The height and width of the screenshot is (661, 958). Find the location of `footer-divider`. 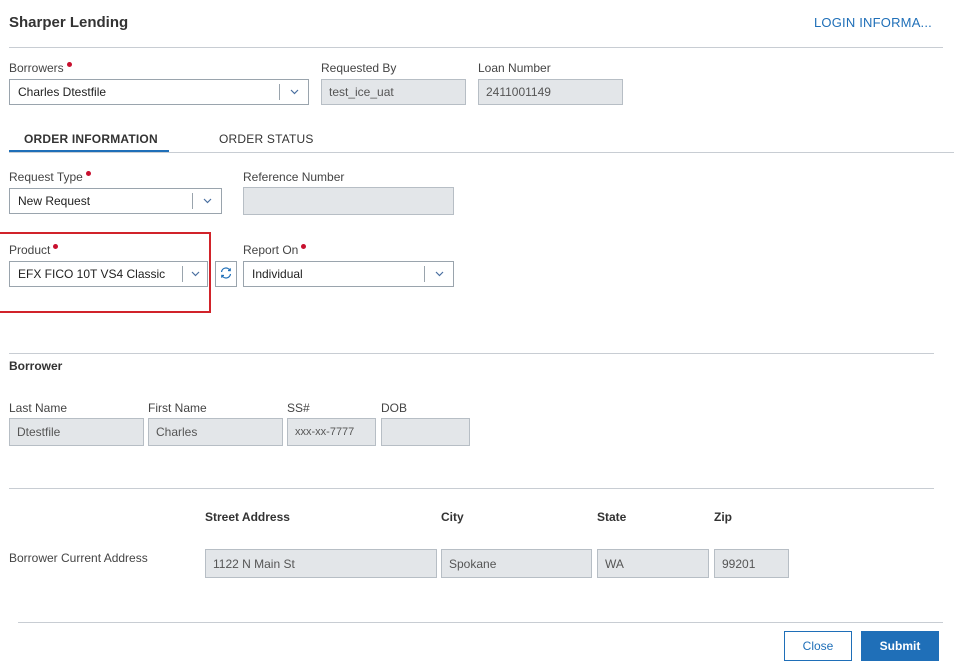

footer-divider is located at coordinates (480, 622).